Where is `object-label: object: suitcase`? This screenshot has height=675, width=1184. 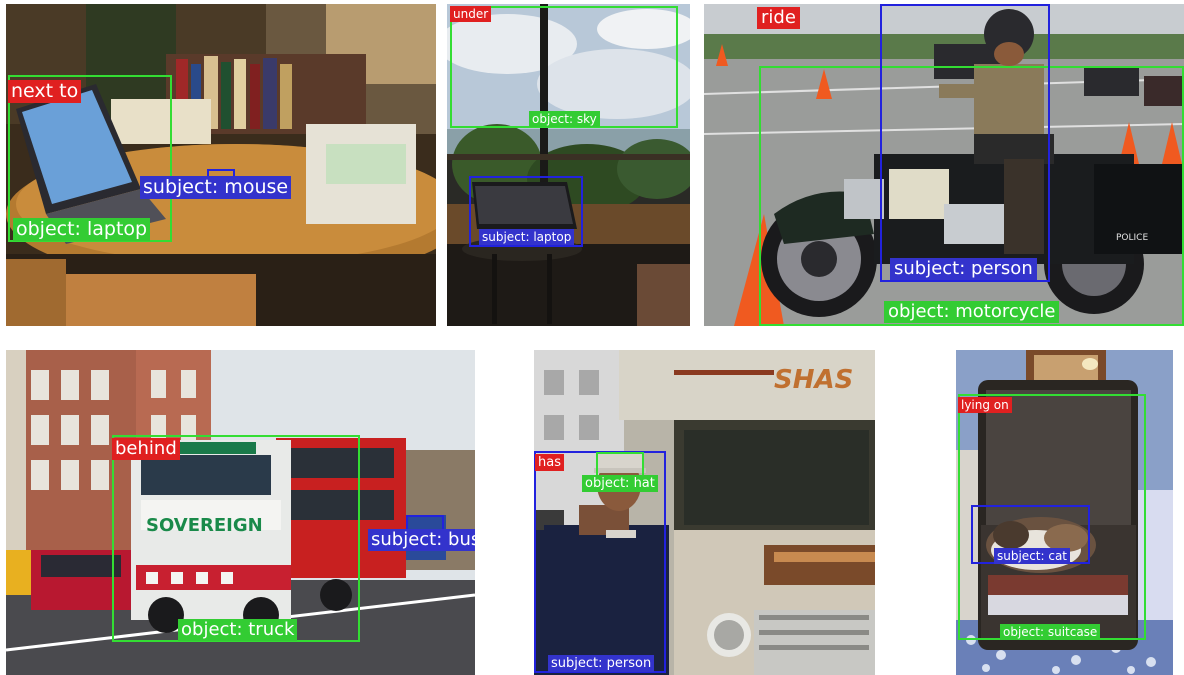 object-label: object: suitcase is located at coordinates (1050, 632).